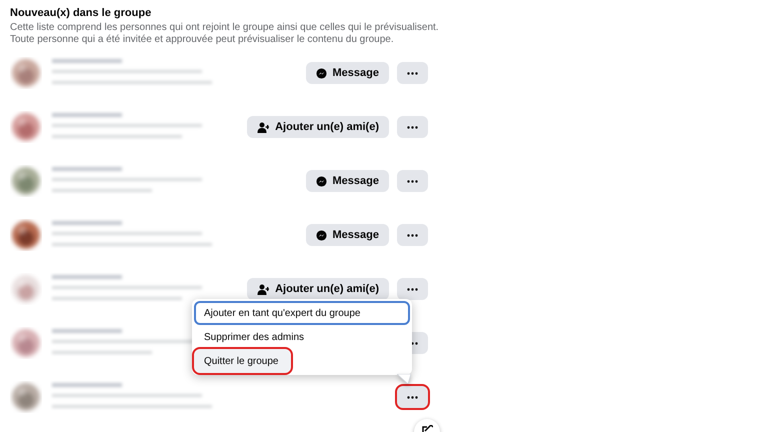 The width and height of the screenshot is (768, 432). Describe the element at coordinates (427, 428) in the screenshot. I see `compose-icon` at that location.